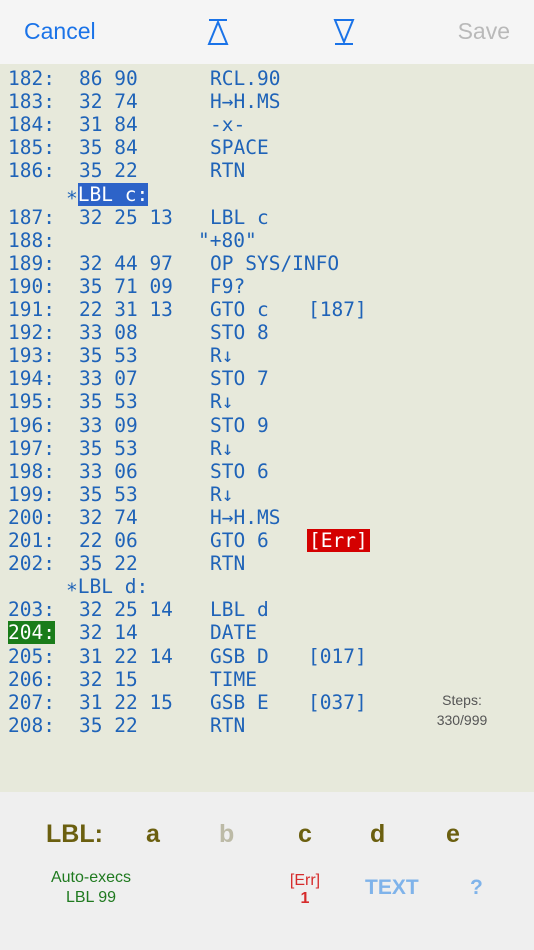  What do you see at coordinates (338, 540) in the screenshot?
I see `error-badge: [Err]` at bounding box center [338, 540].